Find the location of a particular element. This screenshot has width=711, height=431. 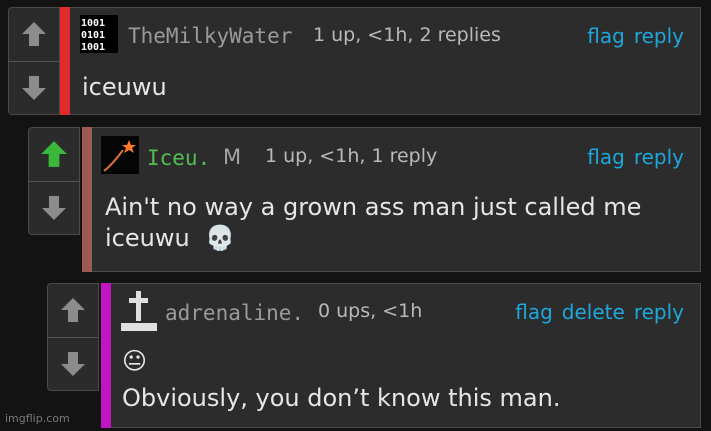

comment-text: iceuwu is located at coordinates (124, 87).